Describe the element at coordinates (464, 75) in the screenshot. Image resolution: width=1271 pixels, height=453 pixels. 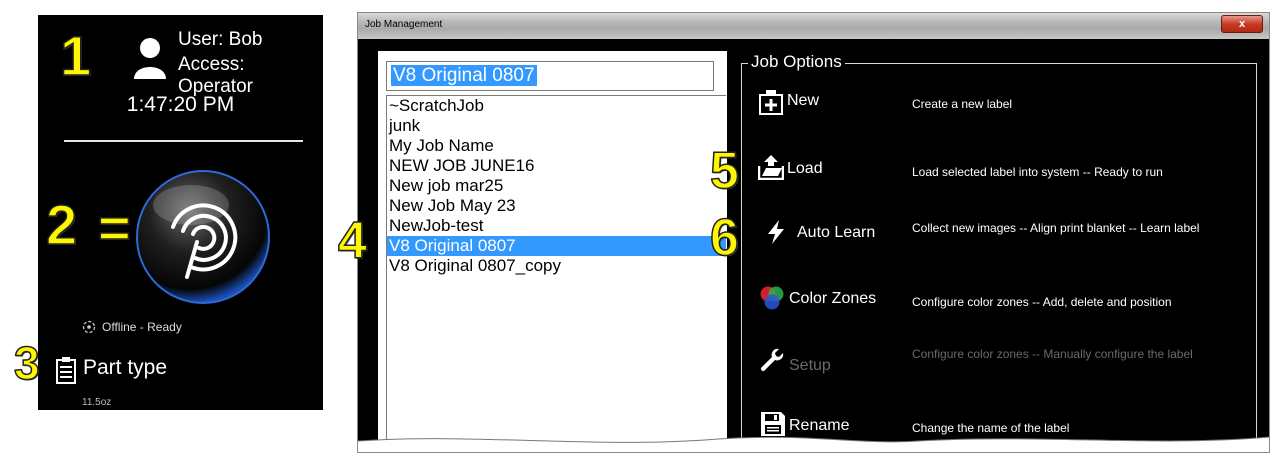
I see `job-name-input-value: V8 Original 0807` at that location.